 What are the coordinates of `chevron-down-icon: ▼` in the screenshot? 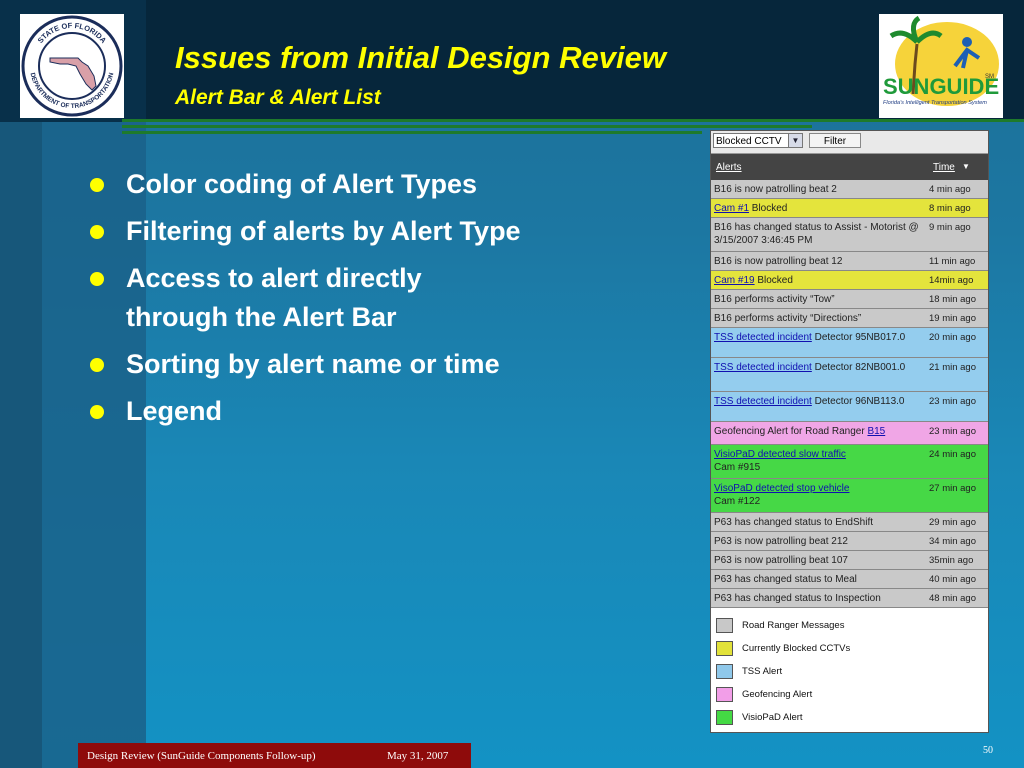 It's located at (795, 140).